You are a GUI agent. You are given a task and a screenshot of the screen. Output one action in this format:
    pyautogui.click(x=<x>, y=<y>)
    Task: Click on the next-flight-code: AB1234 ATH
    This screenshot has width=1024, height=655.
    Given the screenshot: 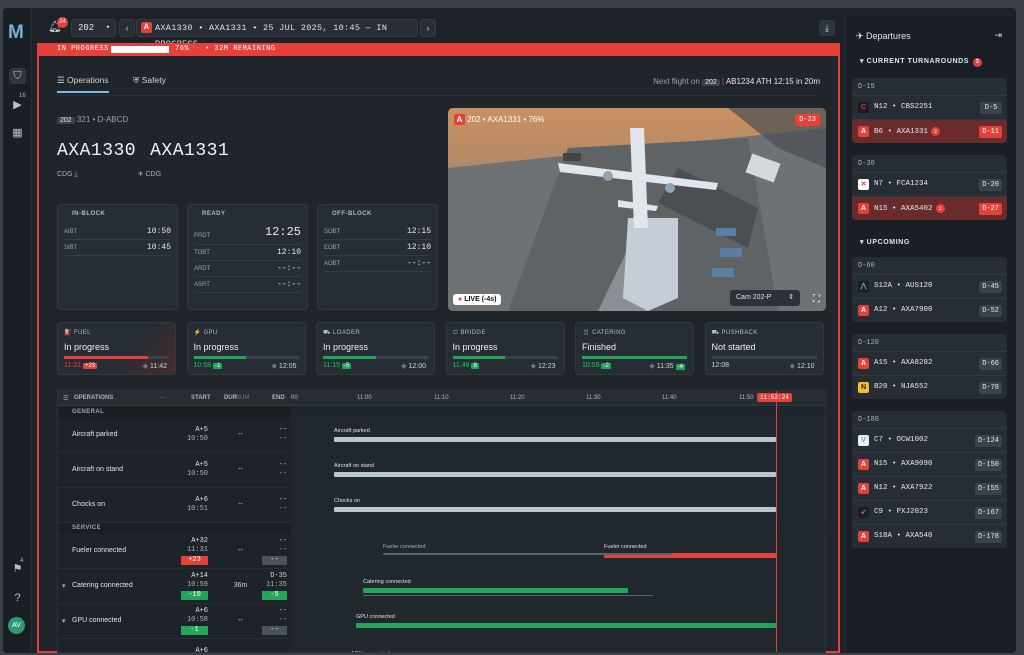 What is the action you would take?
    pyautogui.click(x=748, y=81)
    